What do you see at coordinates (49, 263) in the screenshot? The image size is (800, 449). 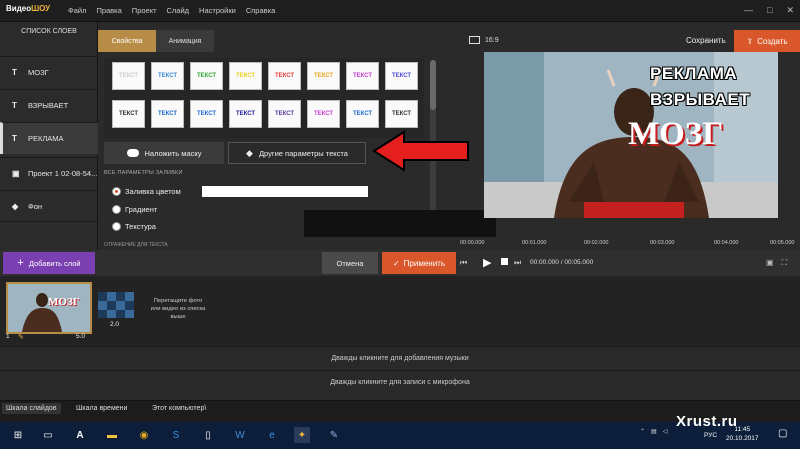 I see `add-layer-button: + Добавить слой` at bounding box center [49, 263].